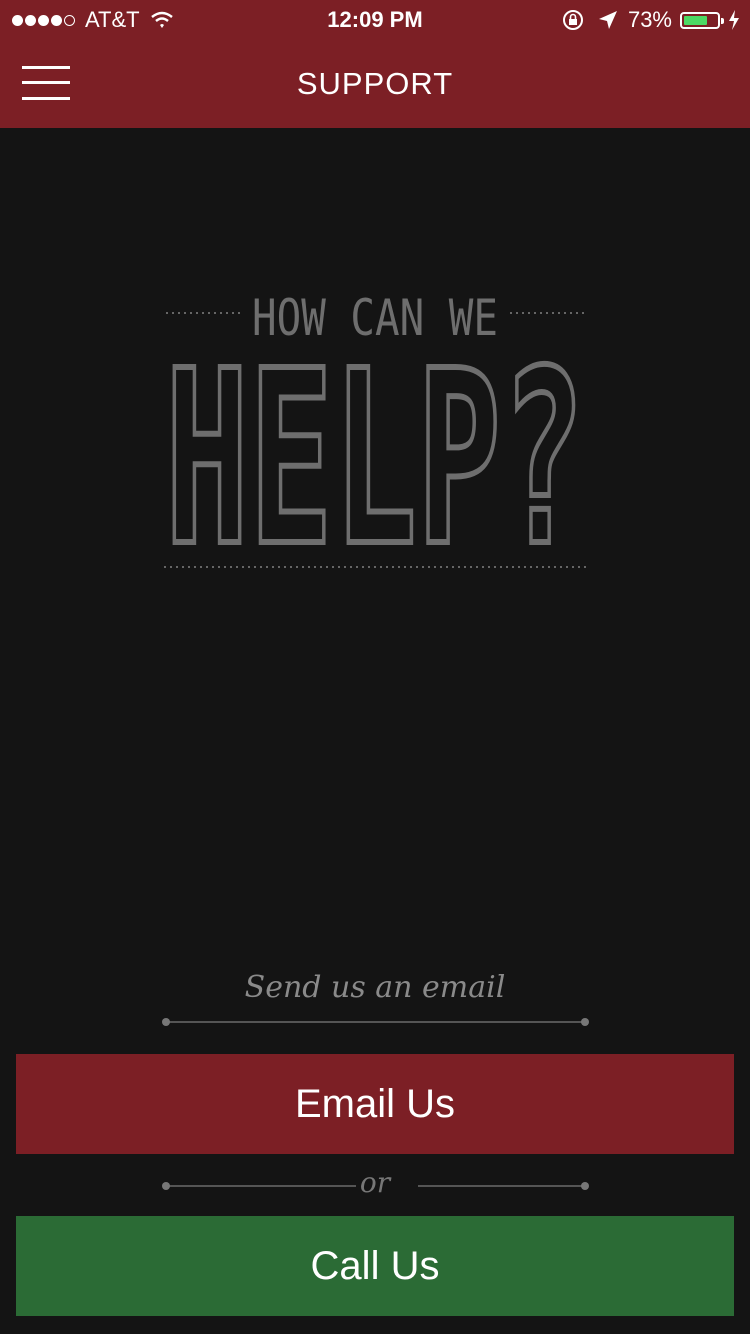 The width and height of the screenshot is (750, 1334). I want to click on divider-line, so click(375, 1022).